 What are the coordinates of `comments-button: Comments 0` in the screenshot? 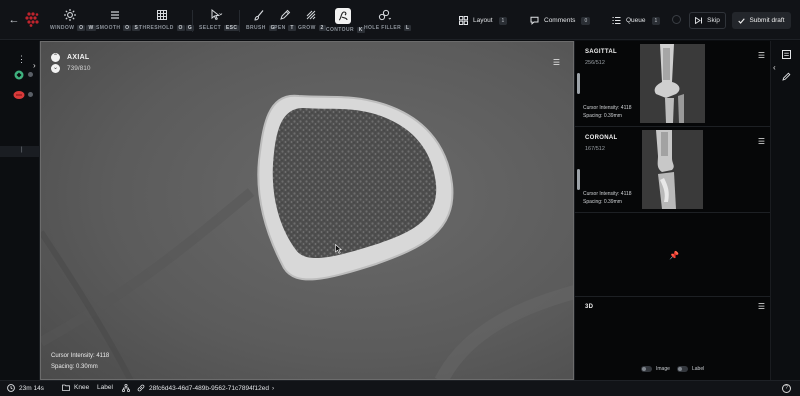 It's located at (560, 20).